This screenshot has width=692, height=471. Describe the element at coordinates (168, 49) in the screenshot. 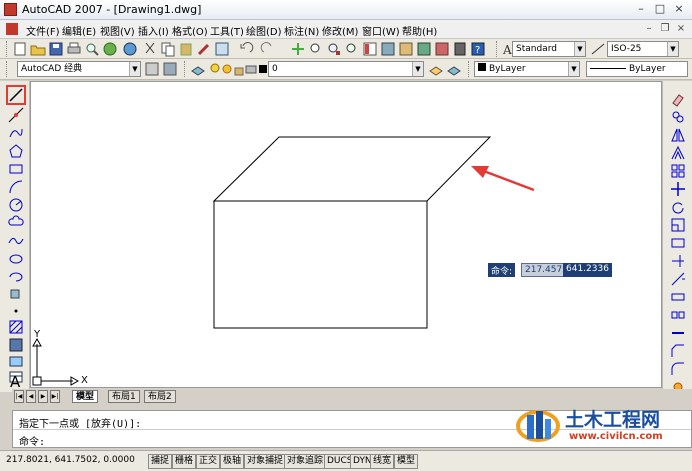

I see `copy-icon` at that location.